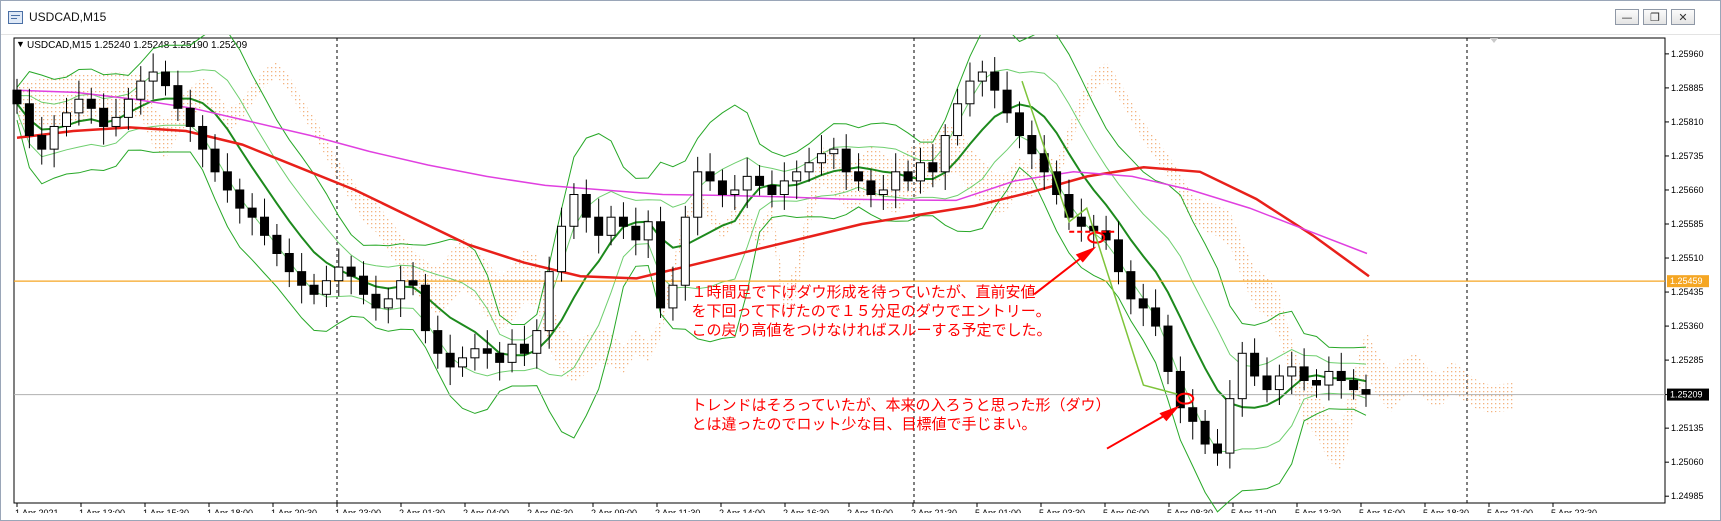 The width and height of the screenshot is (1721, 521). I want to click on annotation-text-3: この戻り高値をつけなければスルーする予定でした。, so click(872, 330).